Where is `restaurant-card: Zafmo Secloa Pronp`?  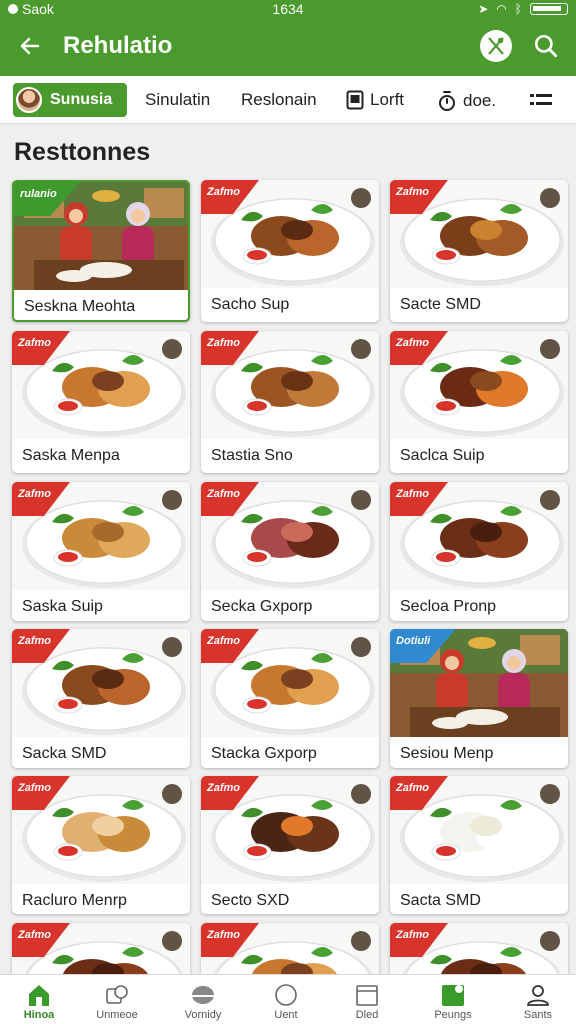 restaurant-card: Zafmo Secloa Pronp is located at coordinates (479, 551).